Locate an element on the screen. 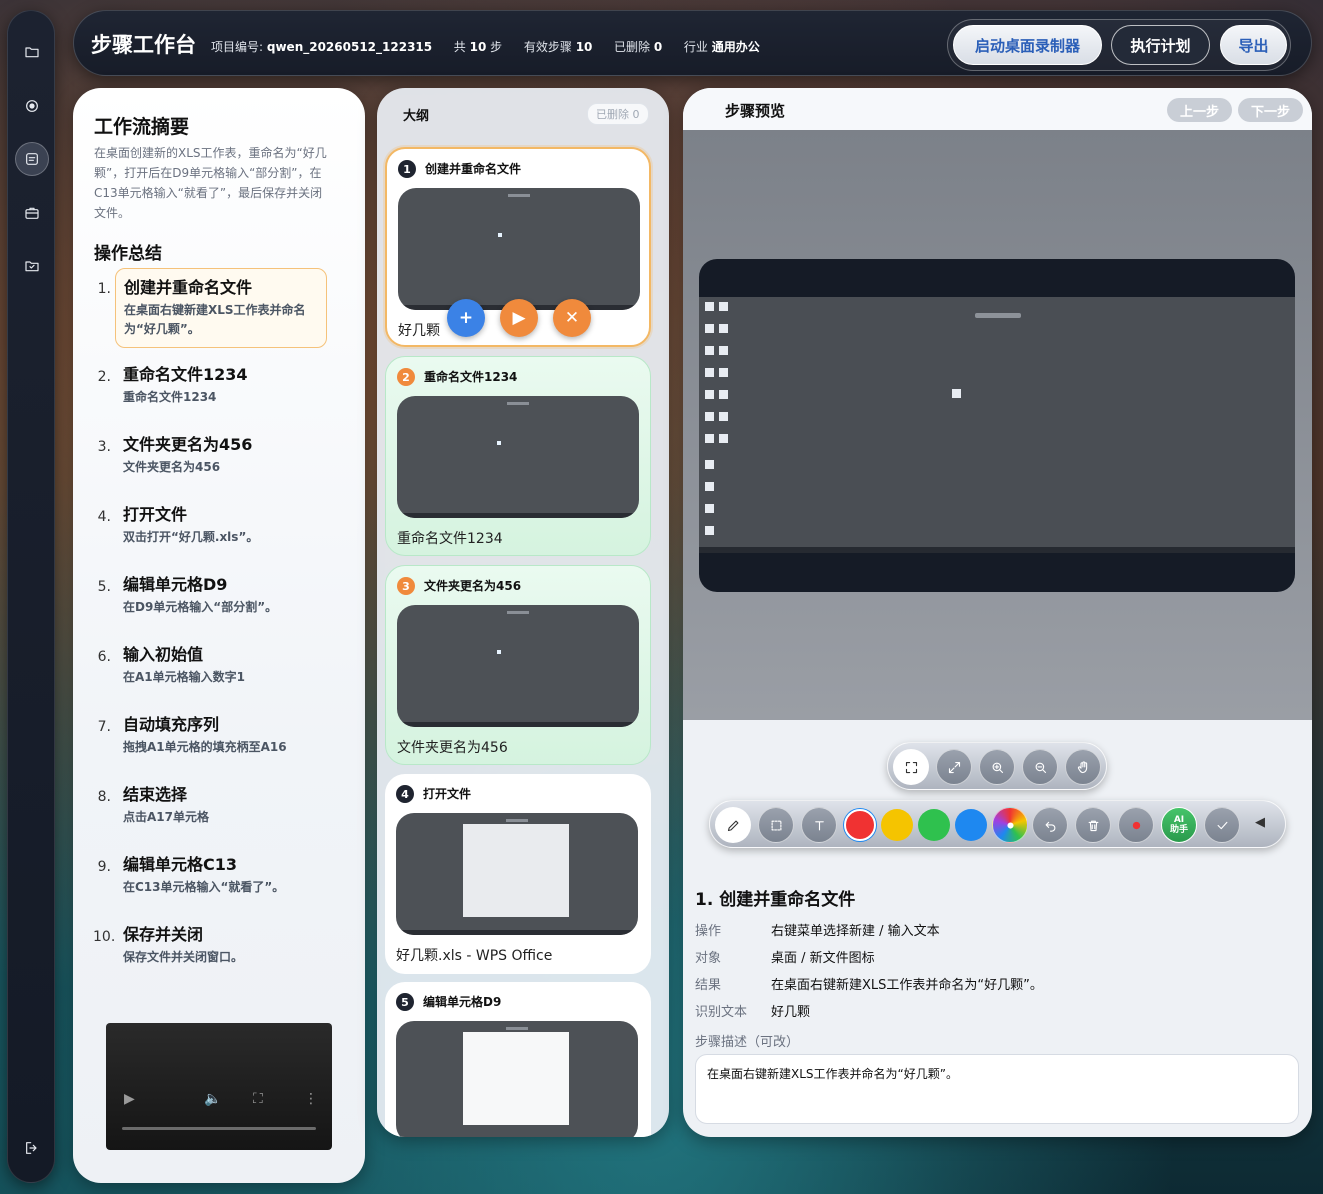 The height and width of the screenshot is (1194, 1323). add-step-icon: + is located at coordinates (466, 318).